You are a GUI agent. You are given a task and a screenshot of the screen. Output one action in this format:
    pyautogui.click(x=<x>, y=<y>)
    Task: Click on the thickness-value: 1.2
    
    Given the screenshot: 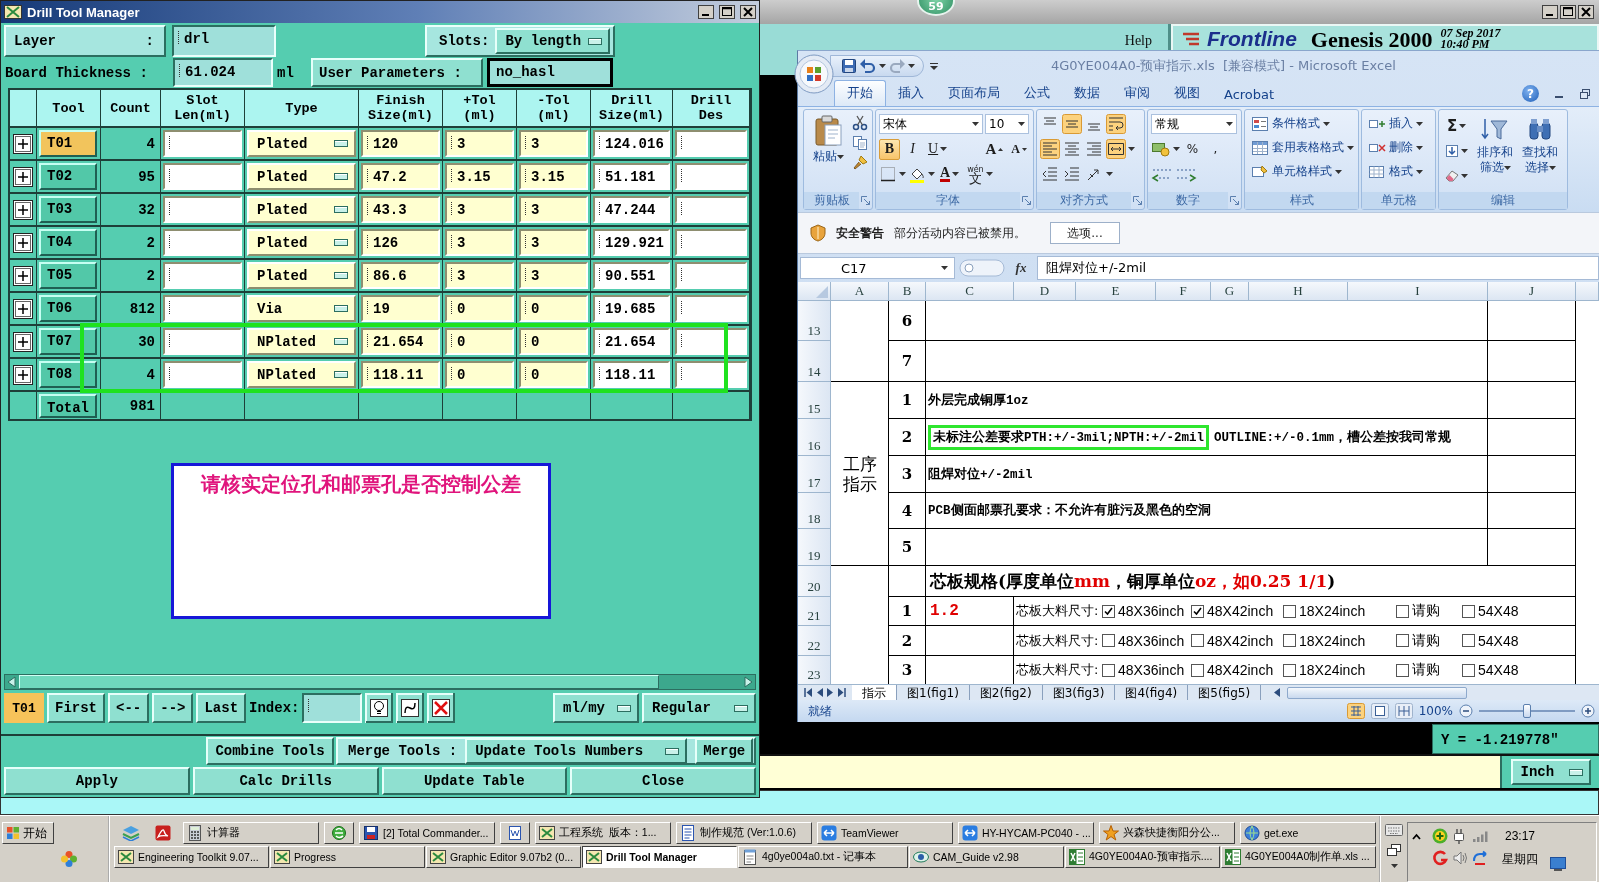 What is the action you would take?
    pyautogui.click(x=970, y=611)
    